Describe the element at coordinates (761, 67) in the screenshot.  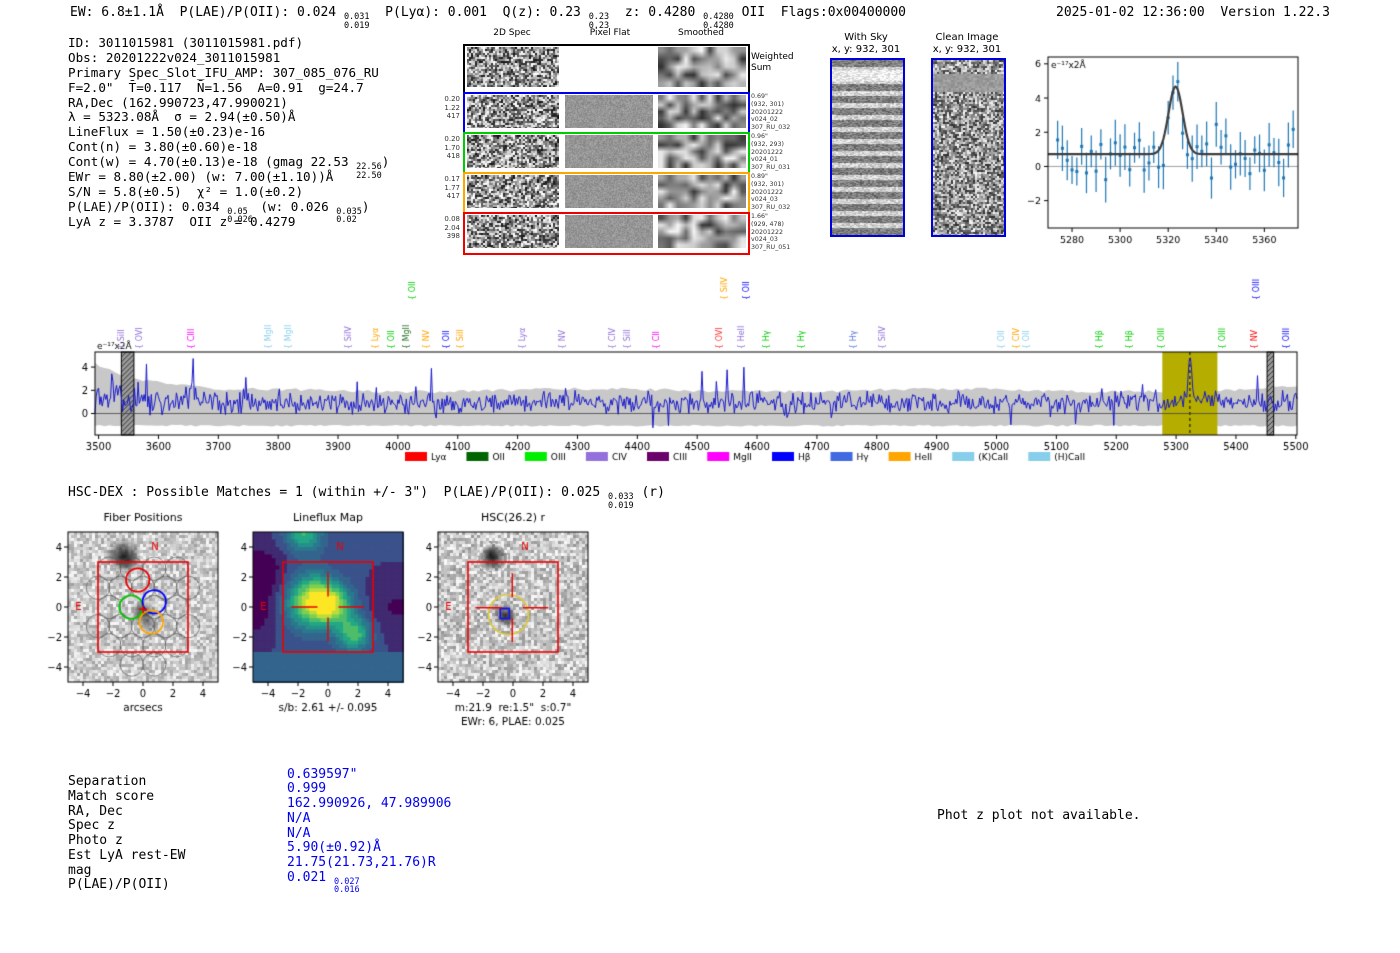
I see `source-label: Sum` at that location.